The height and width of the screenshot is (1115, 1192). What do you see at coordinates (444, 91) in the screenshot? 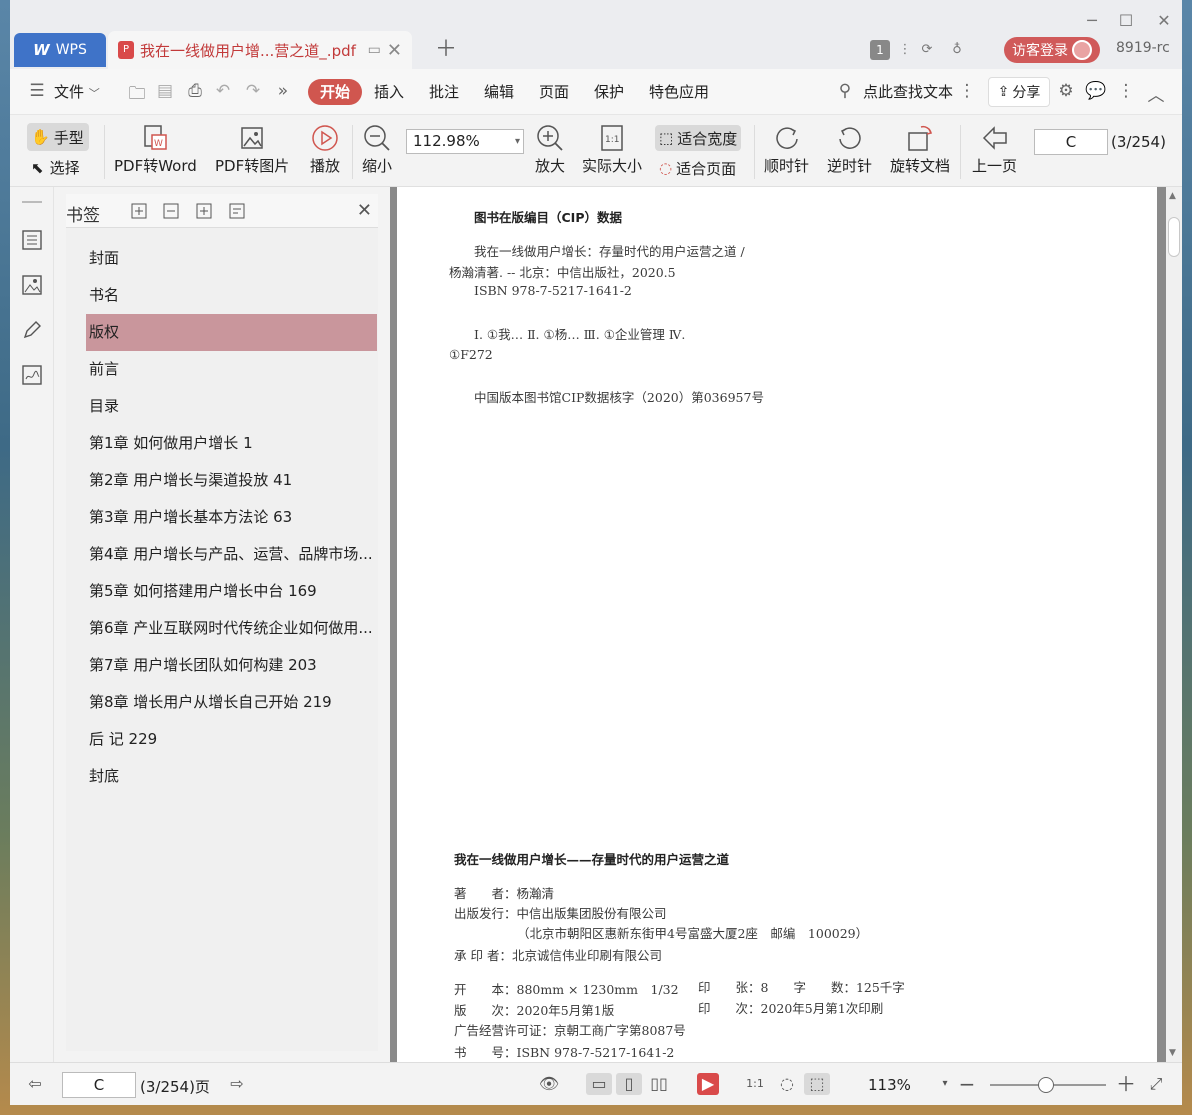
I see `tab-comment: 批注` at bounding box center [444, 91].